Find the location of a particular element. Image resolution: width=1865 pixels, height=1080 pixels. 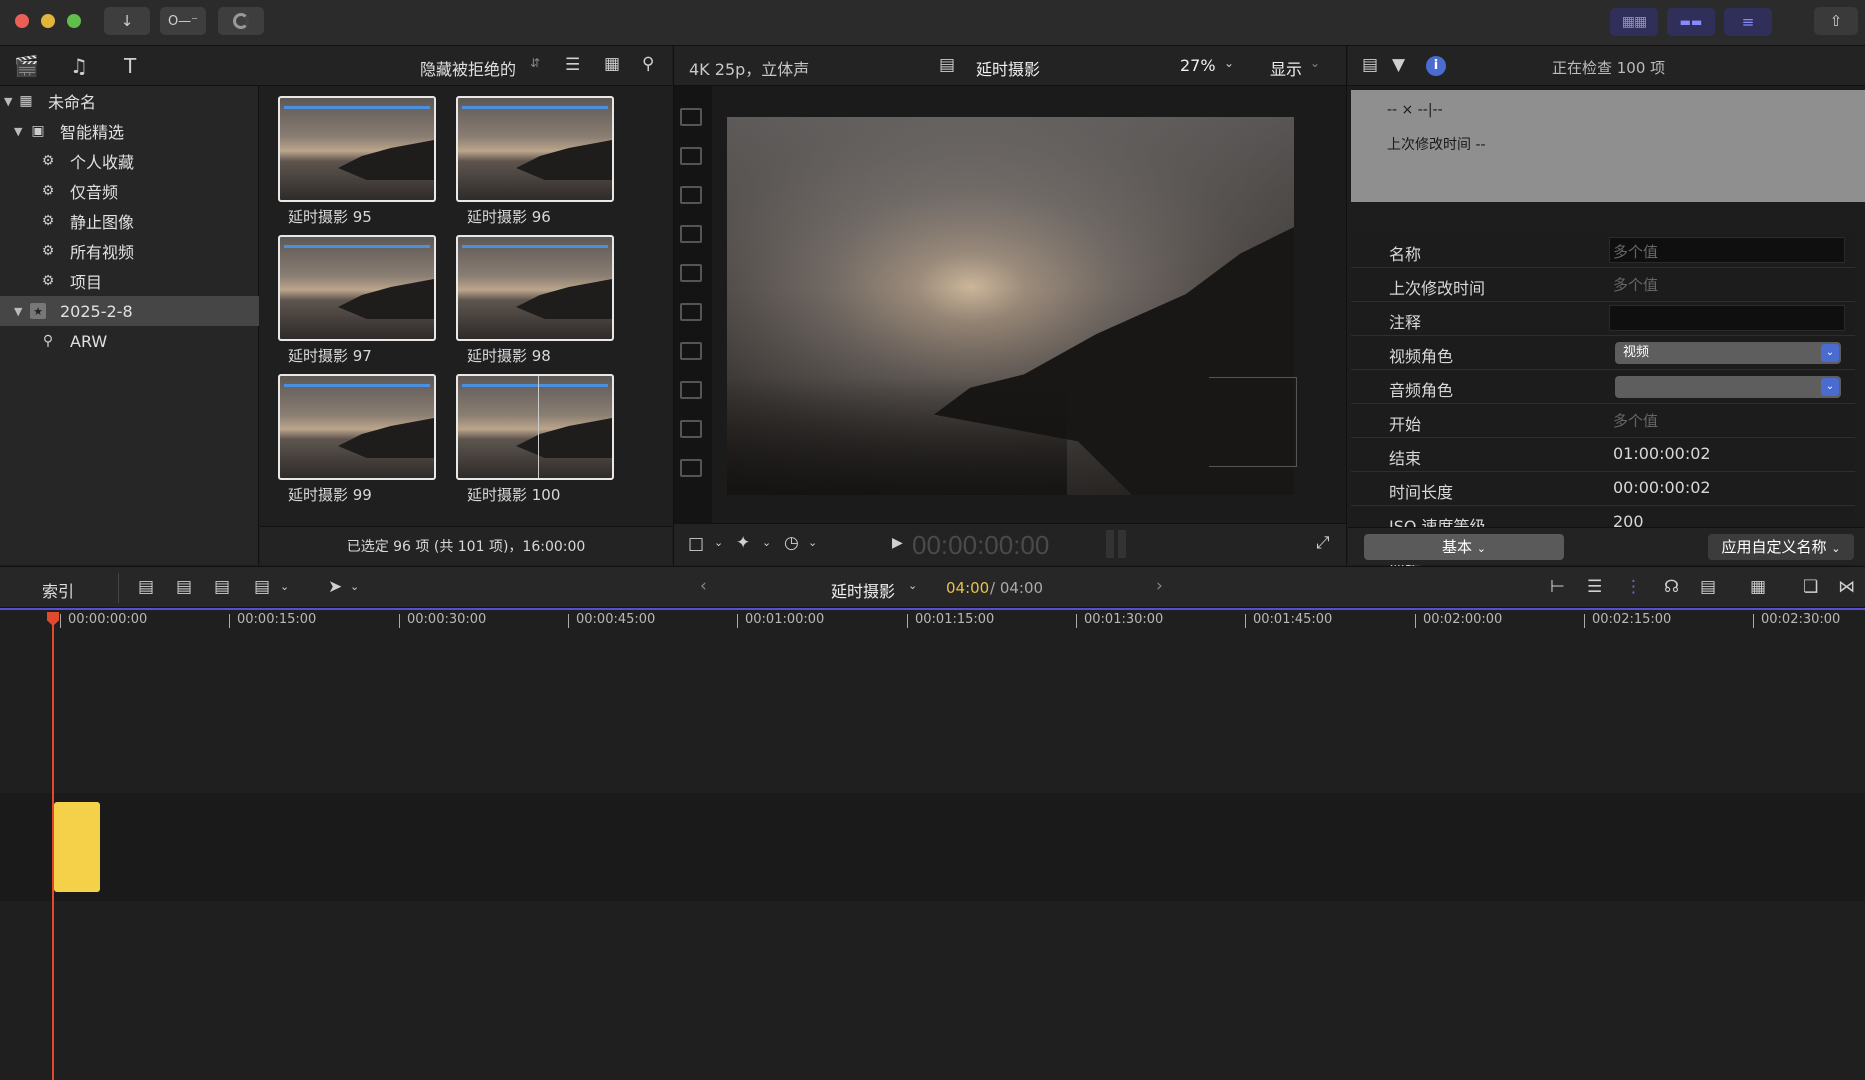

project-title-dropdown: 延时摄影 is located at coordinates (863, 590).